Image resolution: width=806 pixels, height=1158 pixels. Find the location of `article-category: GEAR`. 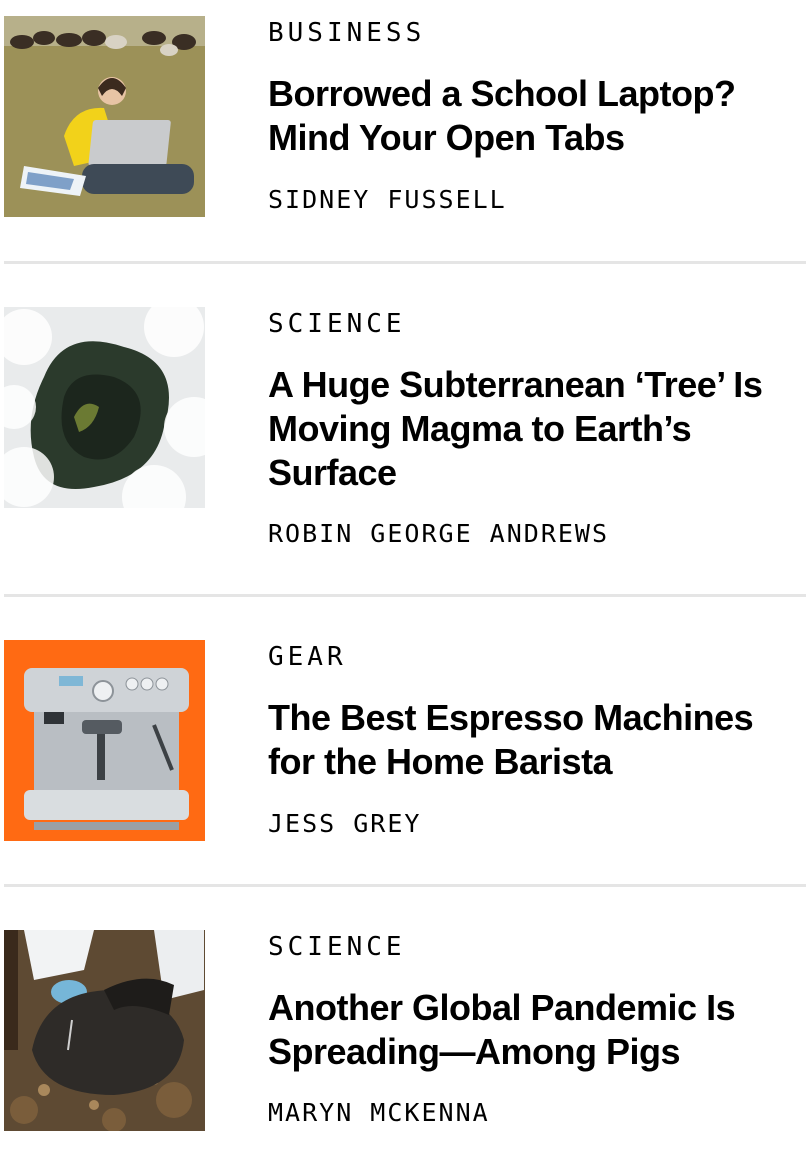

article-category: GEAR is located at coordinates (307, 657).